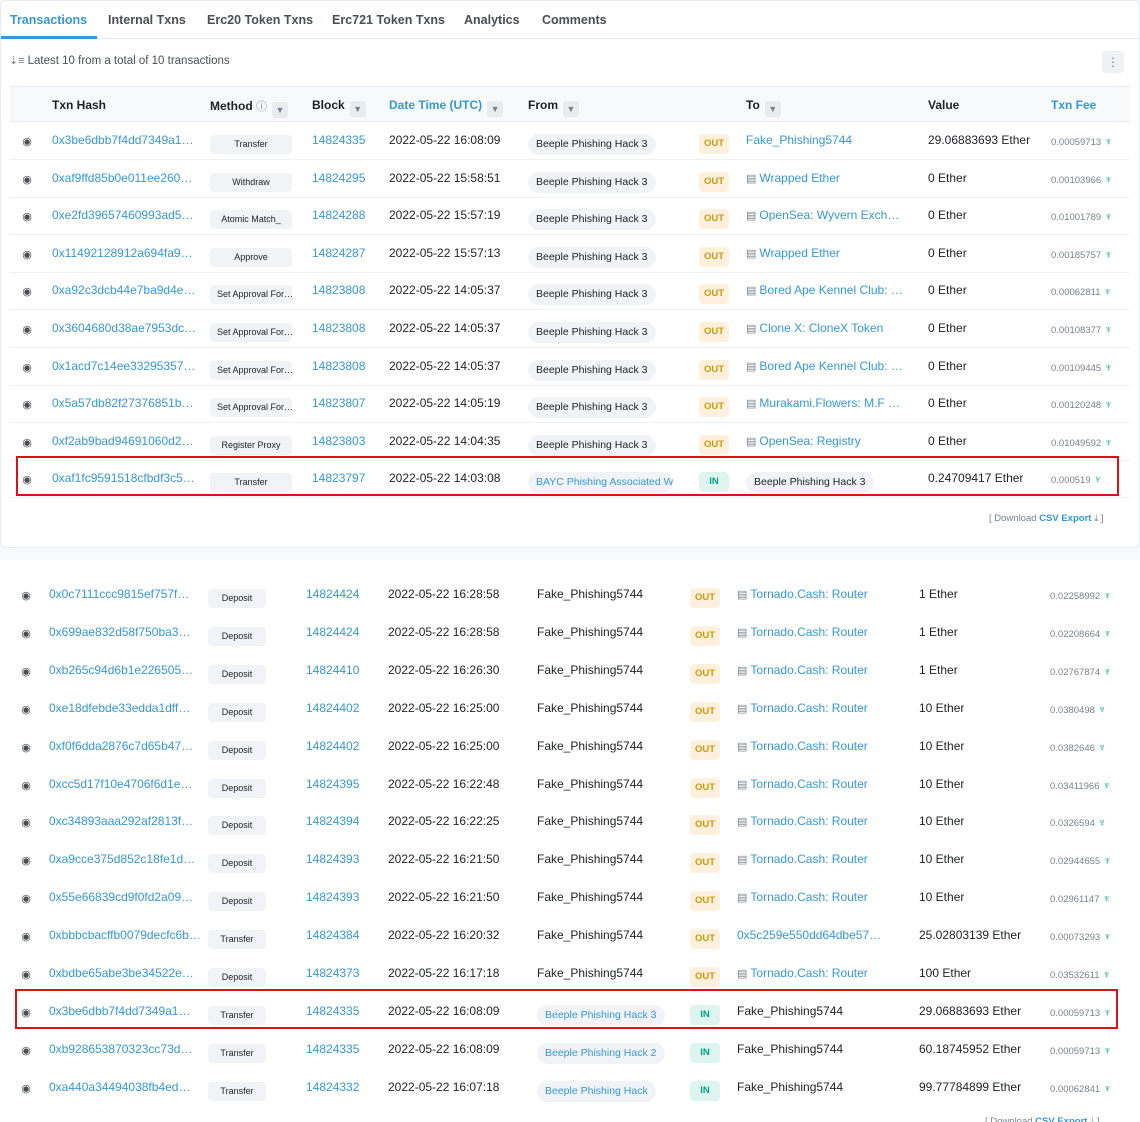  Describe the element at coordinates (48, 20) in the screenshot. I see `tab-transactions: Transactions` at that location.